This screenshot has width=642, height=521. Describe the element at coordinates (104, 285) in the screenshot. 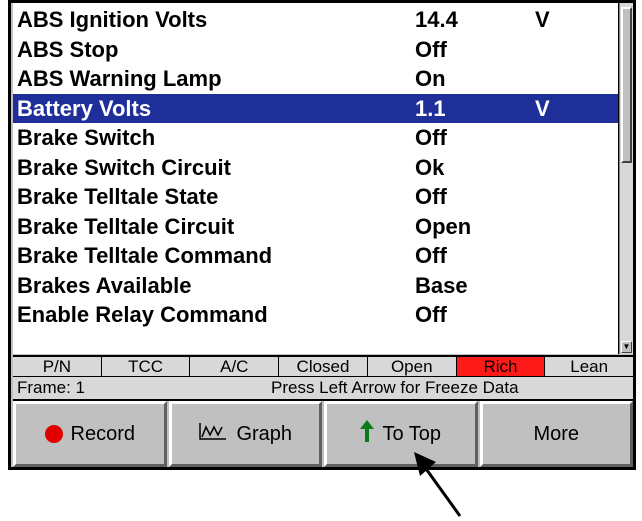

I see `pid-name: Brakes Available` at that location.